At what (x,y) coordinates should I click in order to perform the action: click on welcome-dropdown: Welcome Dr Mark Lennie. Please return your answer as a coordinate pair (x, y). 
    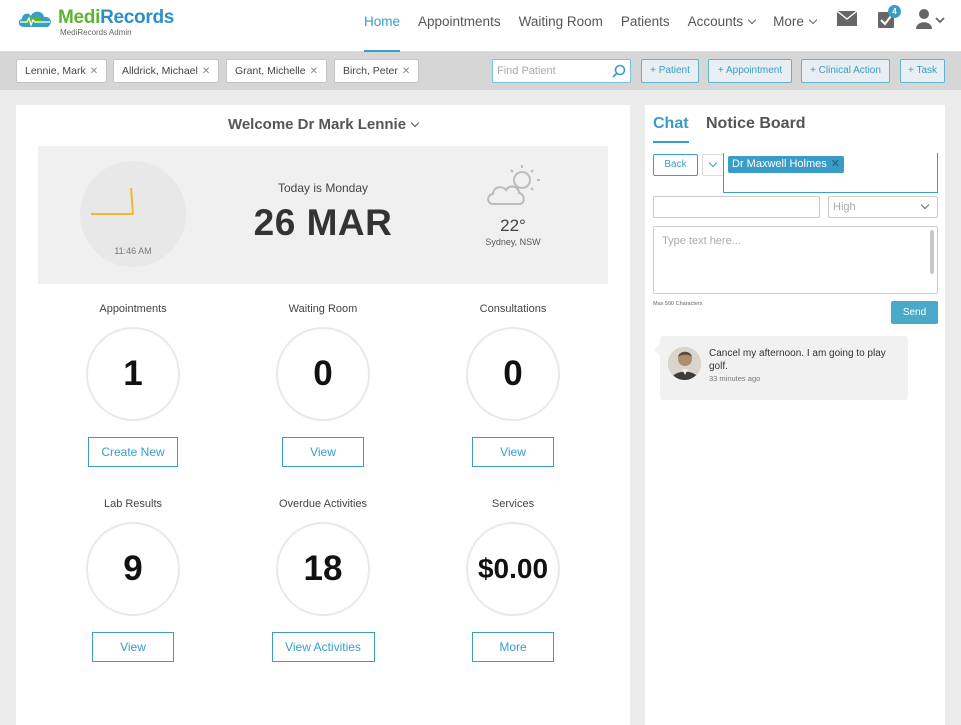
    Looking at the image, I should click on (323, 124).